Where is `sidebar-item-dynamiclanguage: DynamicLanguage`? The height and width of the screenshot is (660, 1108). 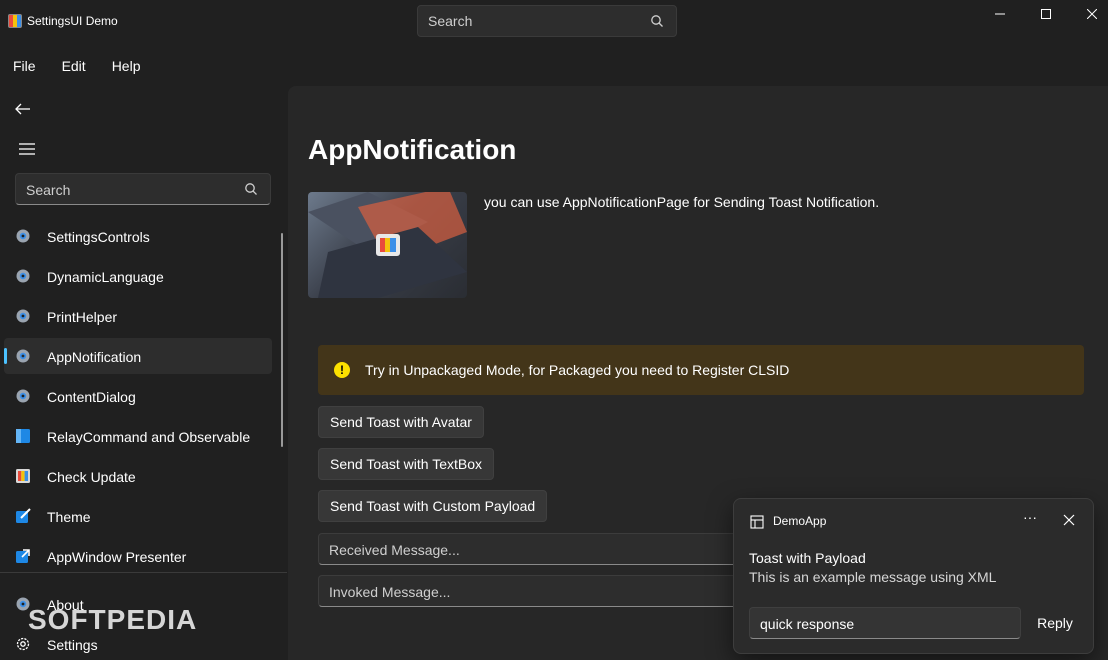 sidebar-item-dynamiclanguage: DynamicLanguage is located at coordinates (138, 276).